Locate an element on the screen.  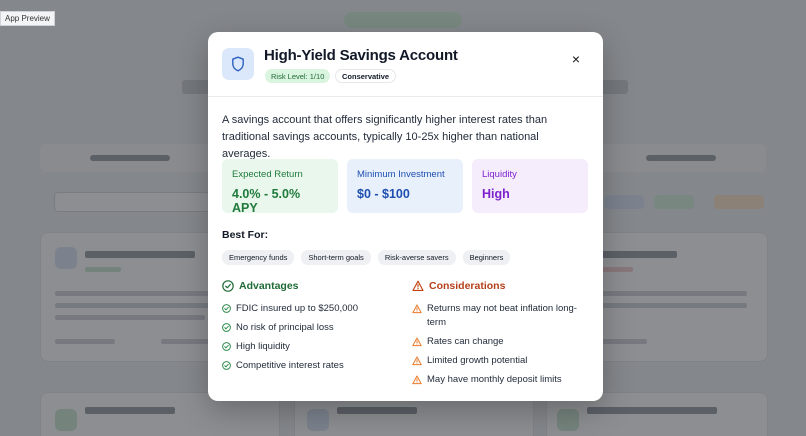
best-for-tag: Short-term goals is located at coordinates (336, 257).